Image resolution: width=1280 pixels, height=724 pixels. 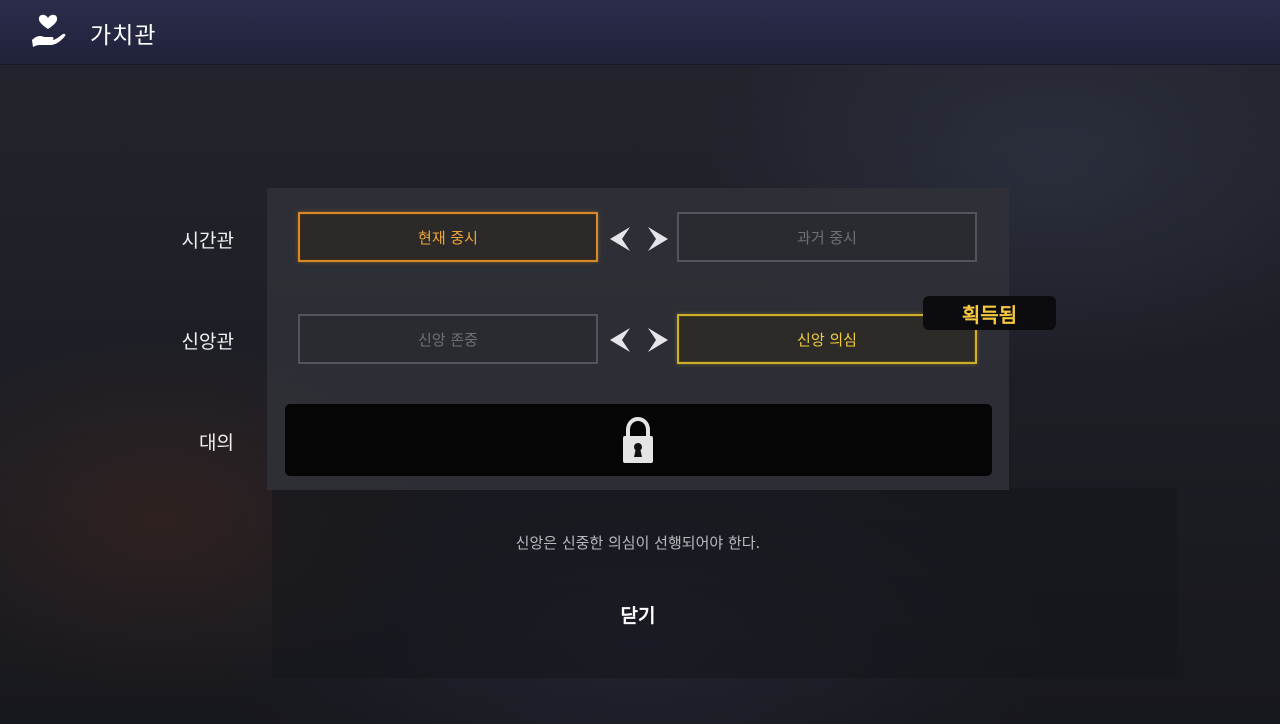 I want to click on row-label-cause: 대의, so click(x=216, y=443).